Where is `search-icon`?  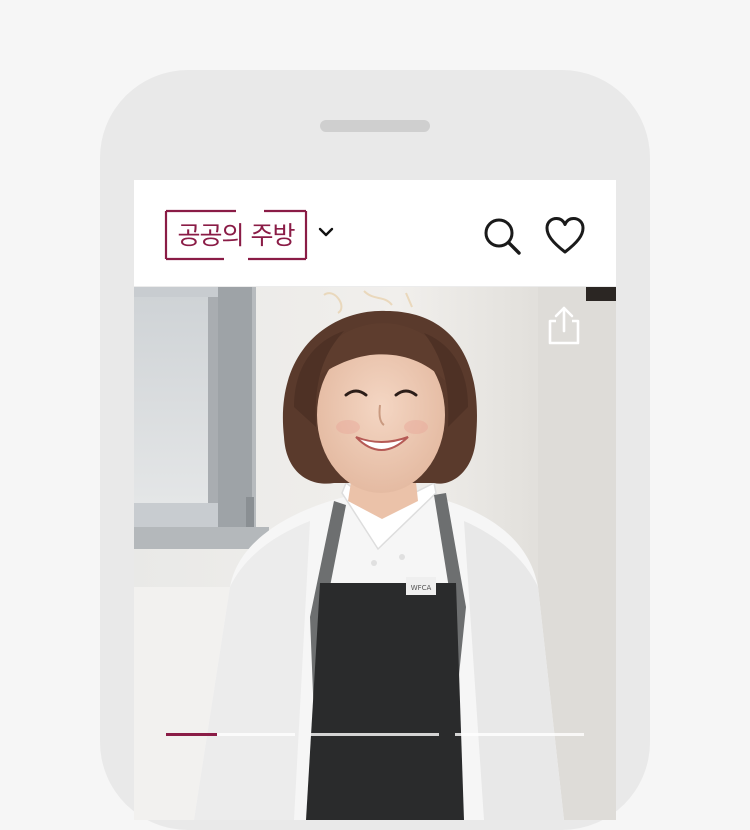
search-icon is located at coordinates (502, 236).